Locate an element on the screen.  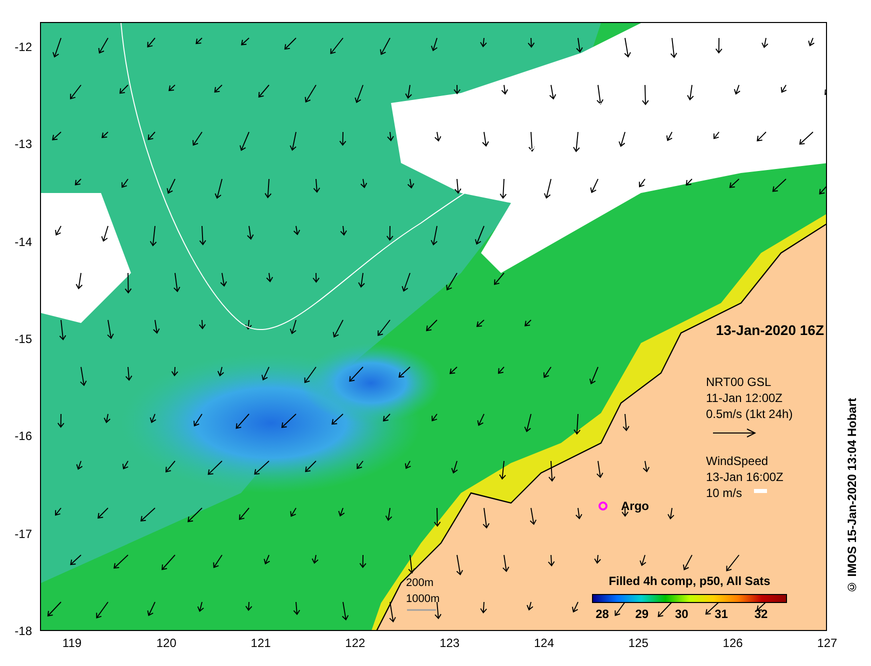
argo-float-icon is located at coordinates (603, 506).